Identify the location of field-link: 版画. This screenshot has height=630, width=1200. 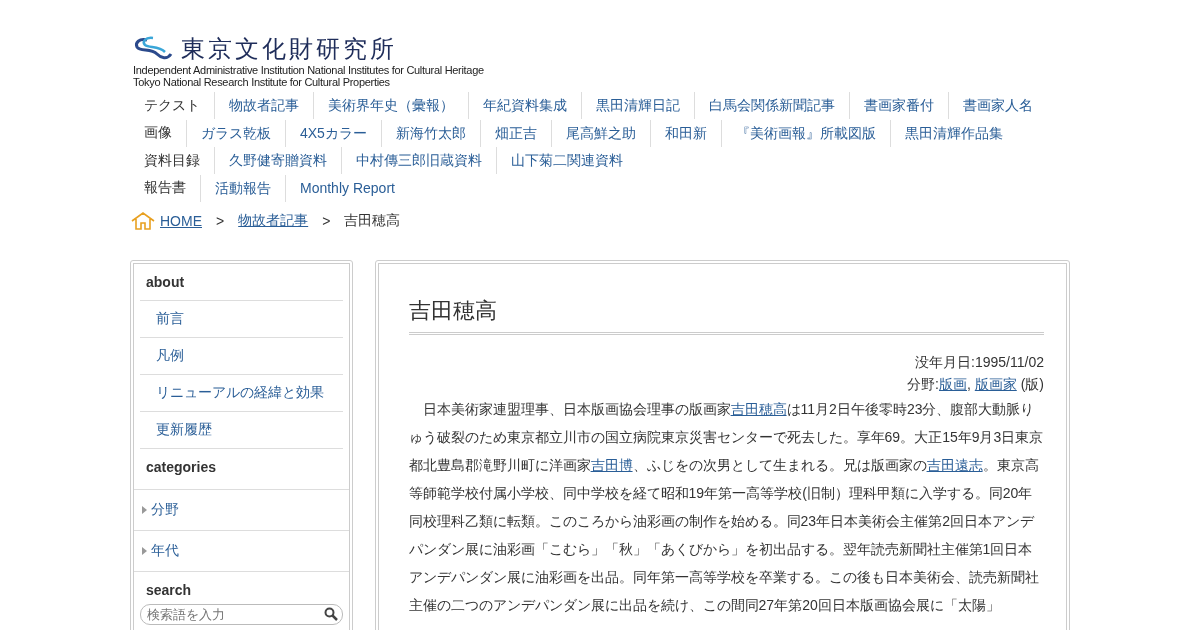
(953, 384).